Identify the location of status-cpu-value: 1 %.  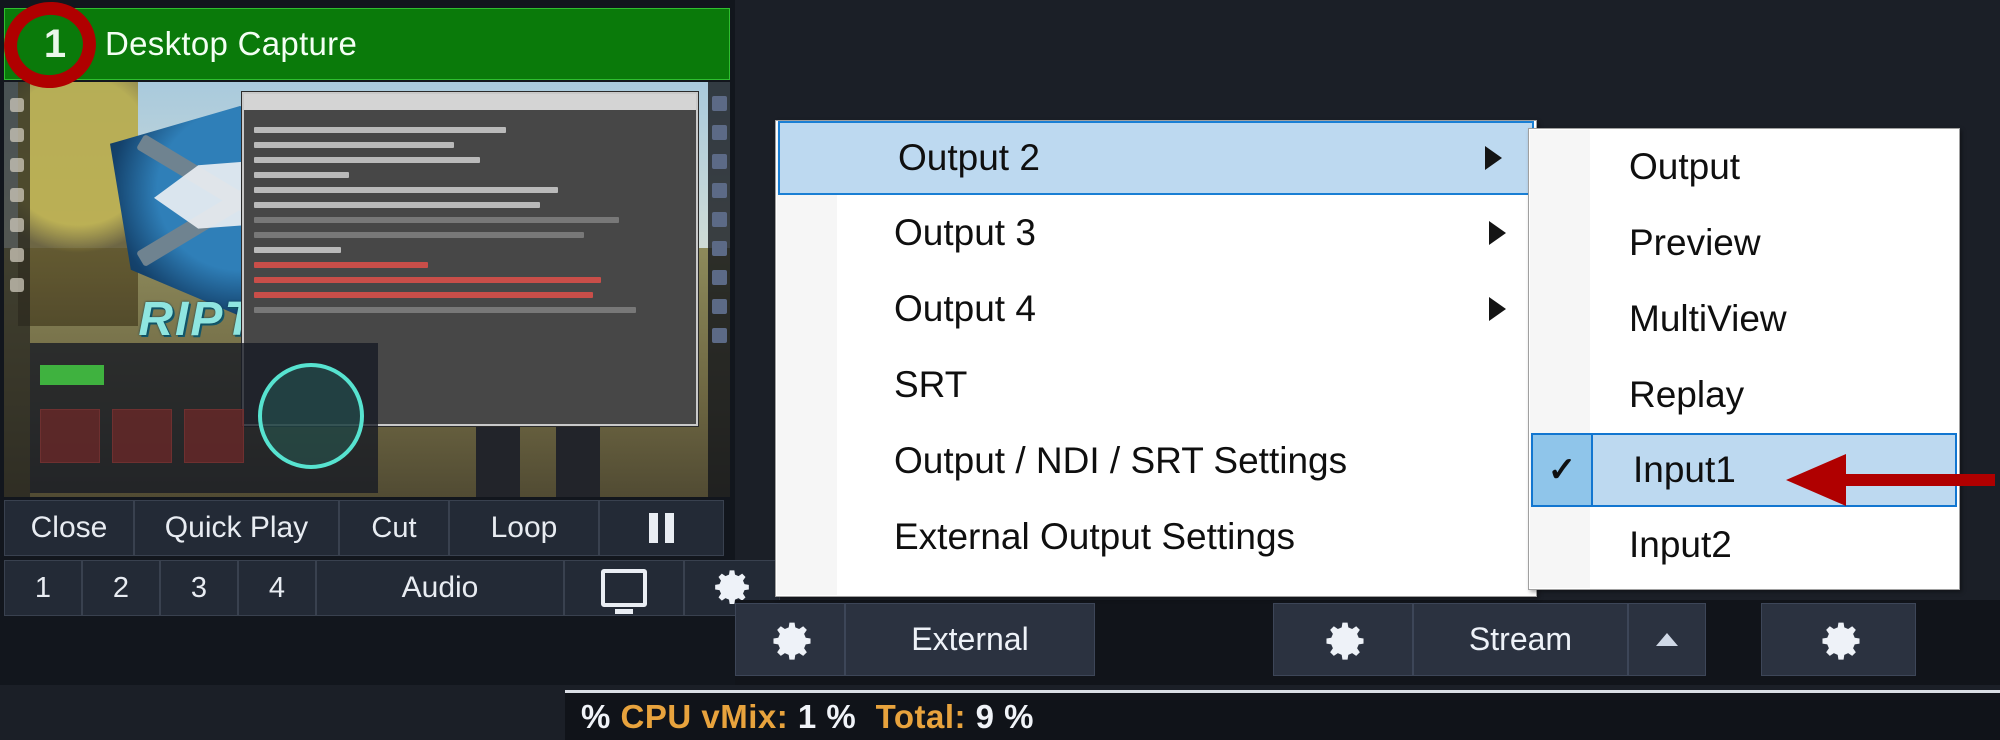
(827, 716).